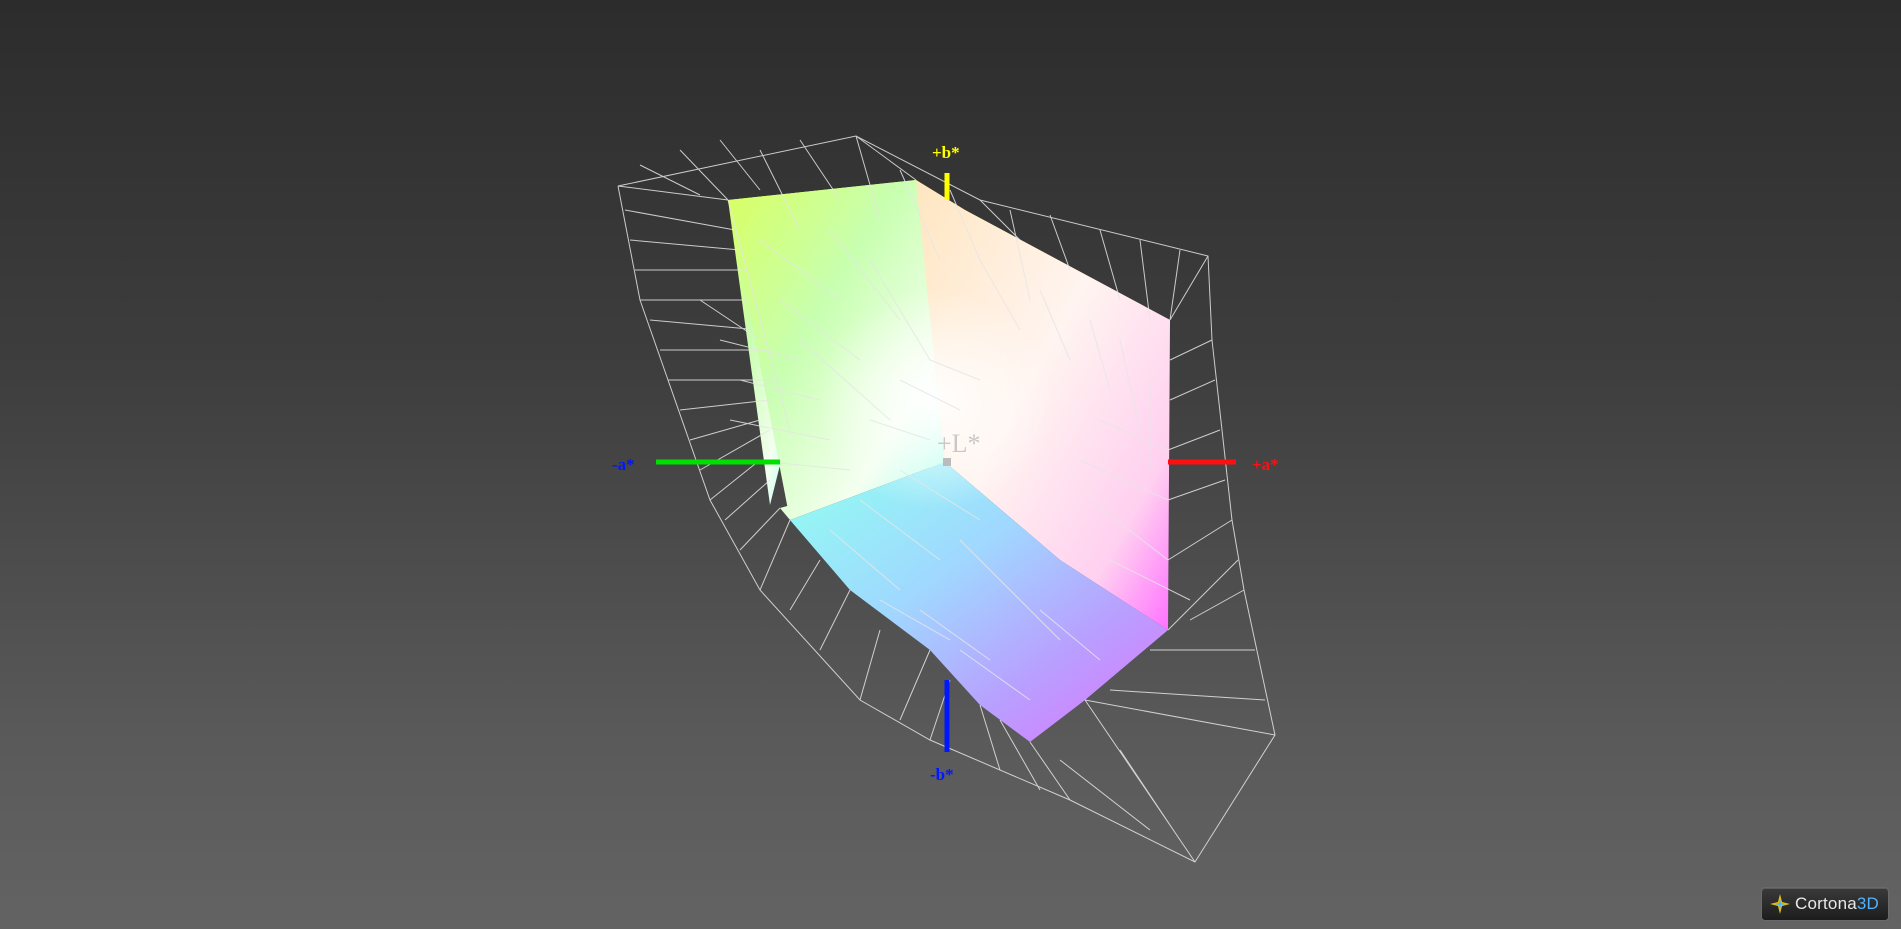  What do you see at coordinates (935, 400) in the screenshot?
I see `gamut-white-point` at bounding box center [935, 400].